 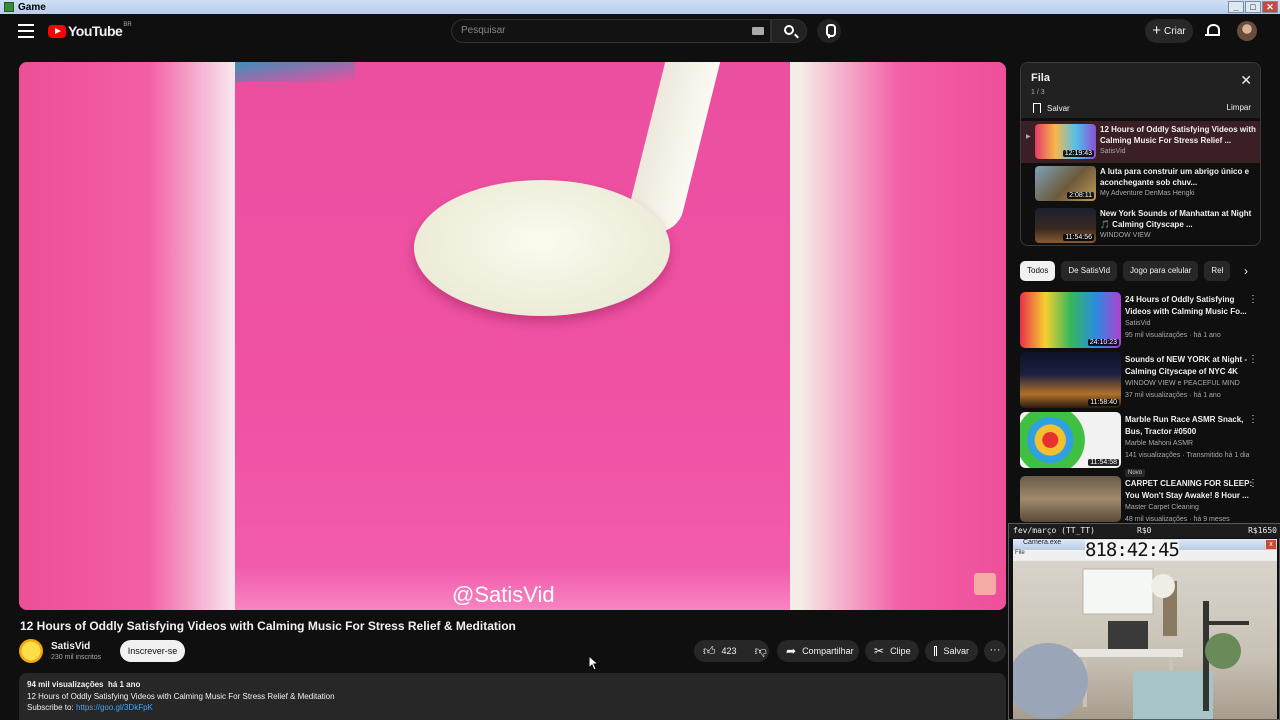 What do you see at coordinates (1078, 153) in the screenshot?
I see `duration-badge: 12:19:43` at bounding box center [1078, 153].